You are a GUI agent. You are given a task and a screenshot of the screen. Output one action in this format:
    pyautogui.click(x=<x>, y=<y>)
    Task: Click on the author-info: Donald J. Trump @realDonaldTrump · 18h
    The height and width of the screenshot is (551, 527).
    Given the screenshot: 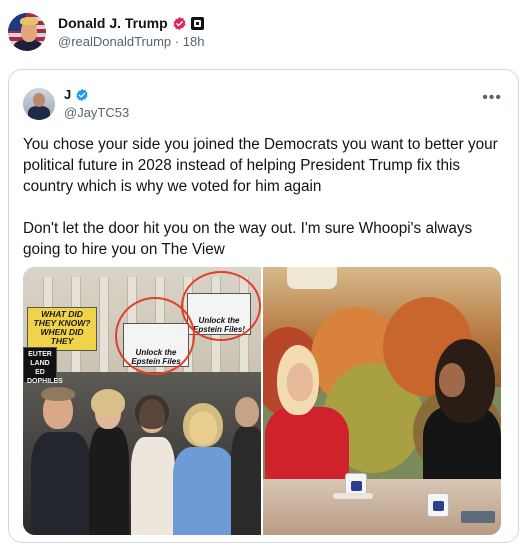 What is the action you would take?
    pyautogui.click(x=131, y=32)
    